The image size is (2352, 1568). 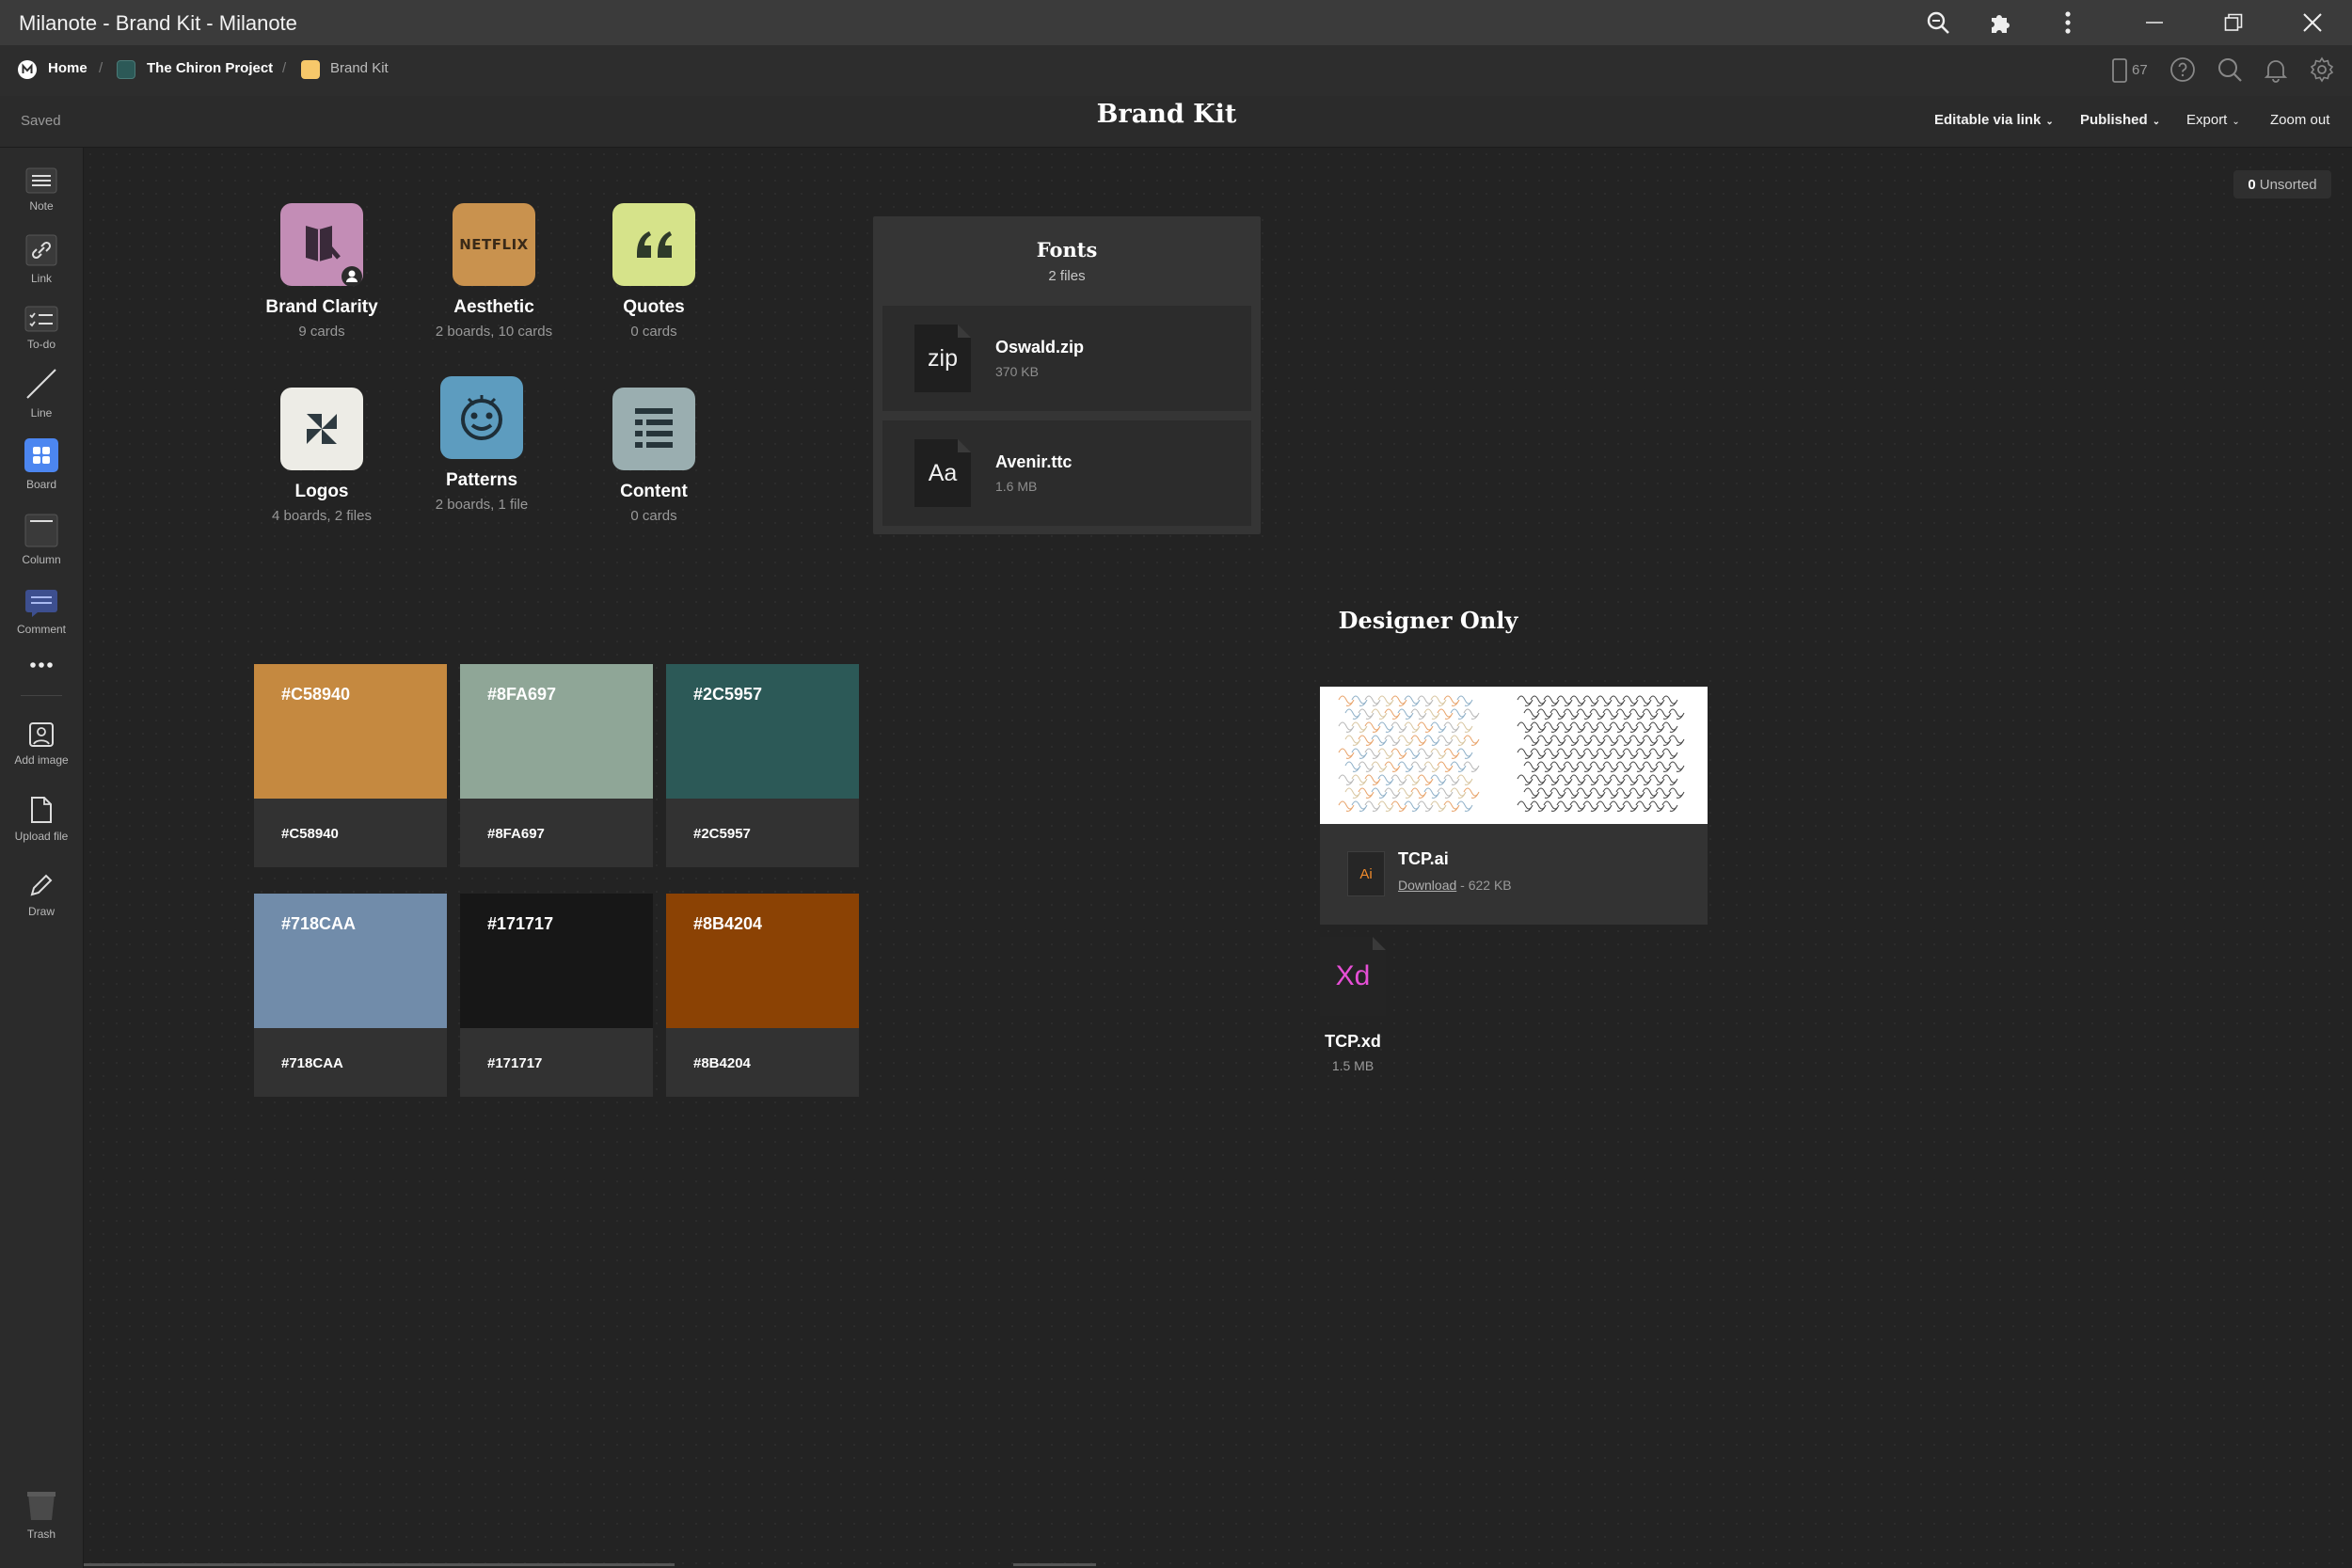 What do you see at coordinates (316, 694) in the screenshot?
I see `swatch-hex-top: #C58940` at bounding box center [316, 694].